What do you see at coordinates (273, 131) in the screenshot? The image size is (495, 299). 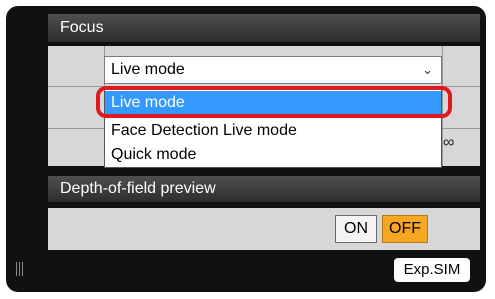 I see `dropdown-option-face-detection-live-mode: Face Detection Live mode` at bounding box center [273, 131].